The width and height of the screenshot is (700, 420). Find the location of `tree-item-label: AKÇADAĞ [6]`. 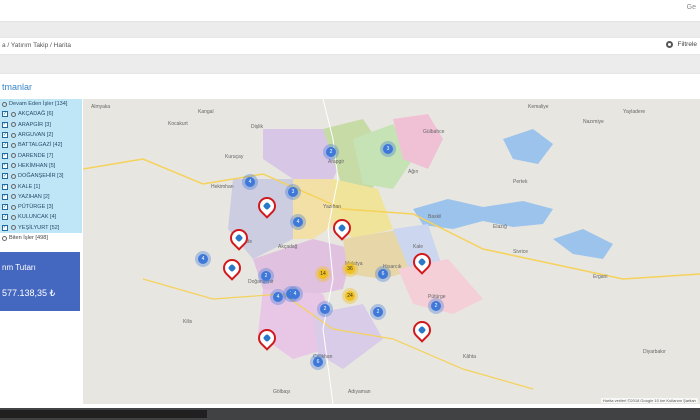

tree-item-label: AKÇADAĞ [6] is located at coordinates (36, 114).